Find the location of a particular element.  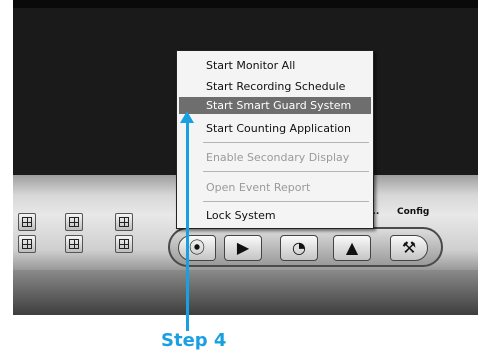

schedule-icon: ◔ is located at coordinates (299, 247).